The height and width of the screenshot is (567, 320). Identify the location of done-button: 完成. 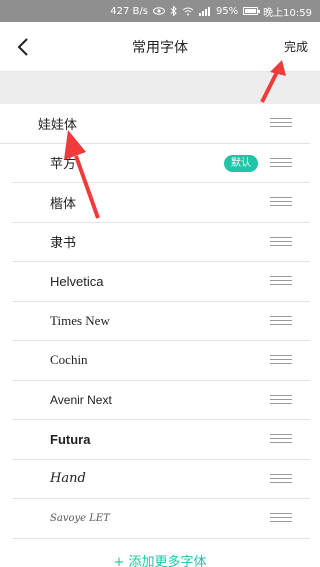
(296, 46).